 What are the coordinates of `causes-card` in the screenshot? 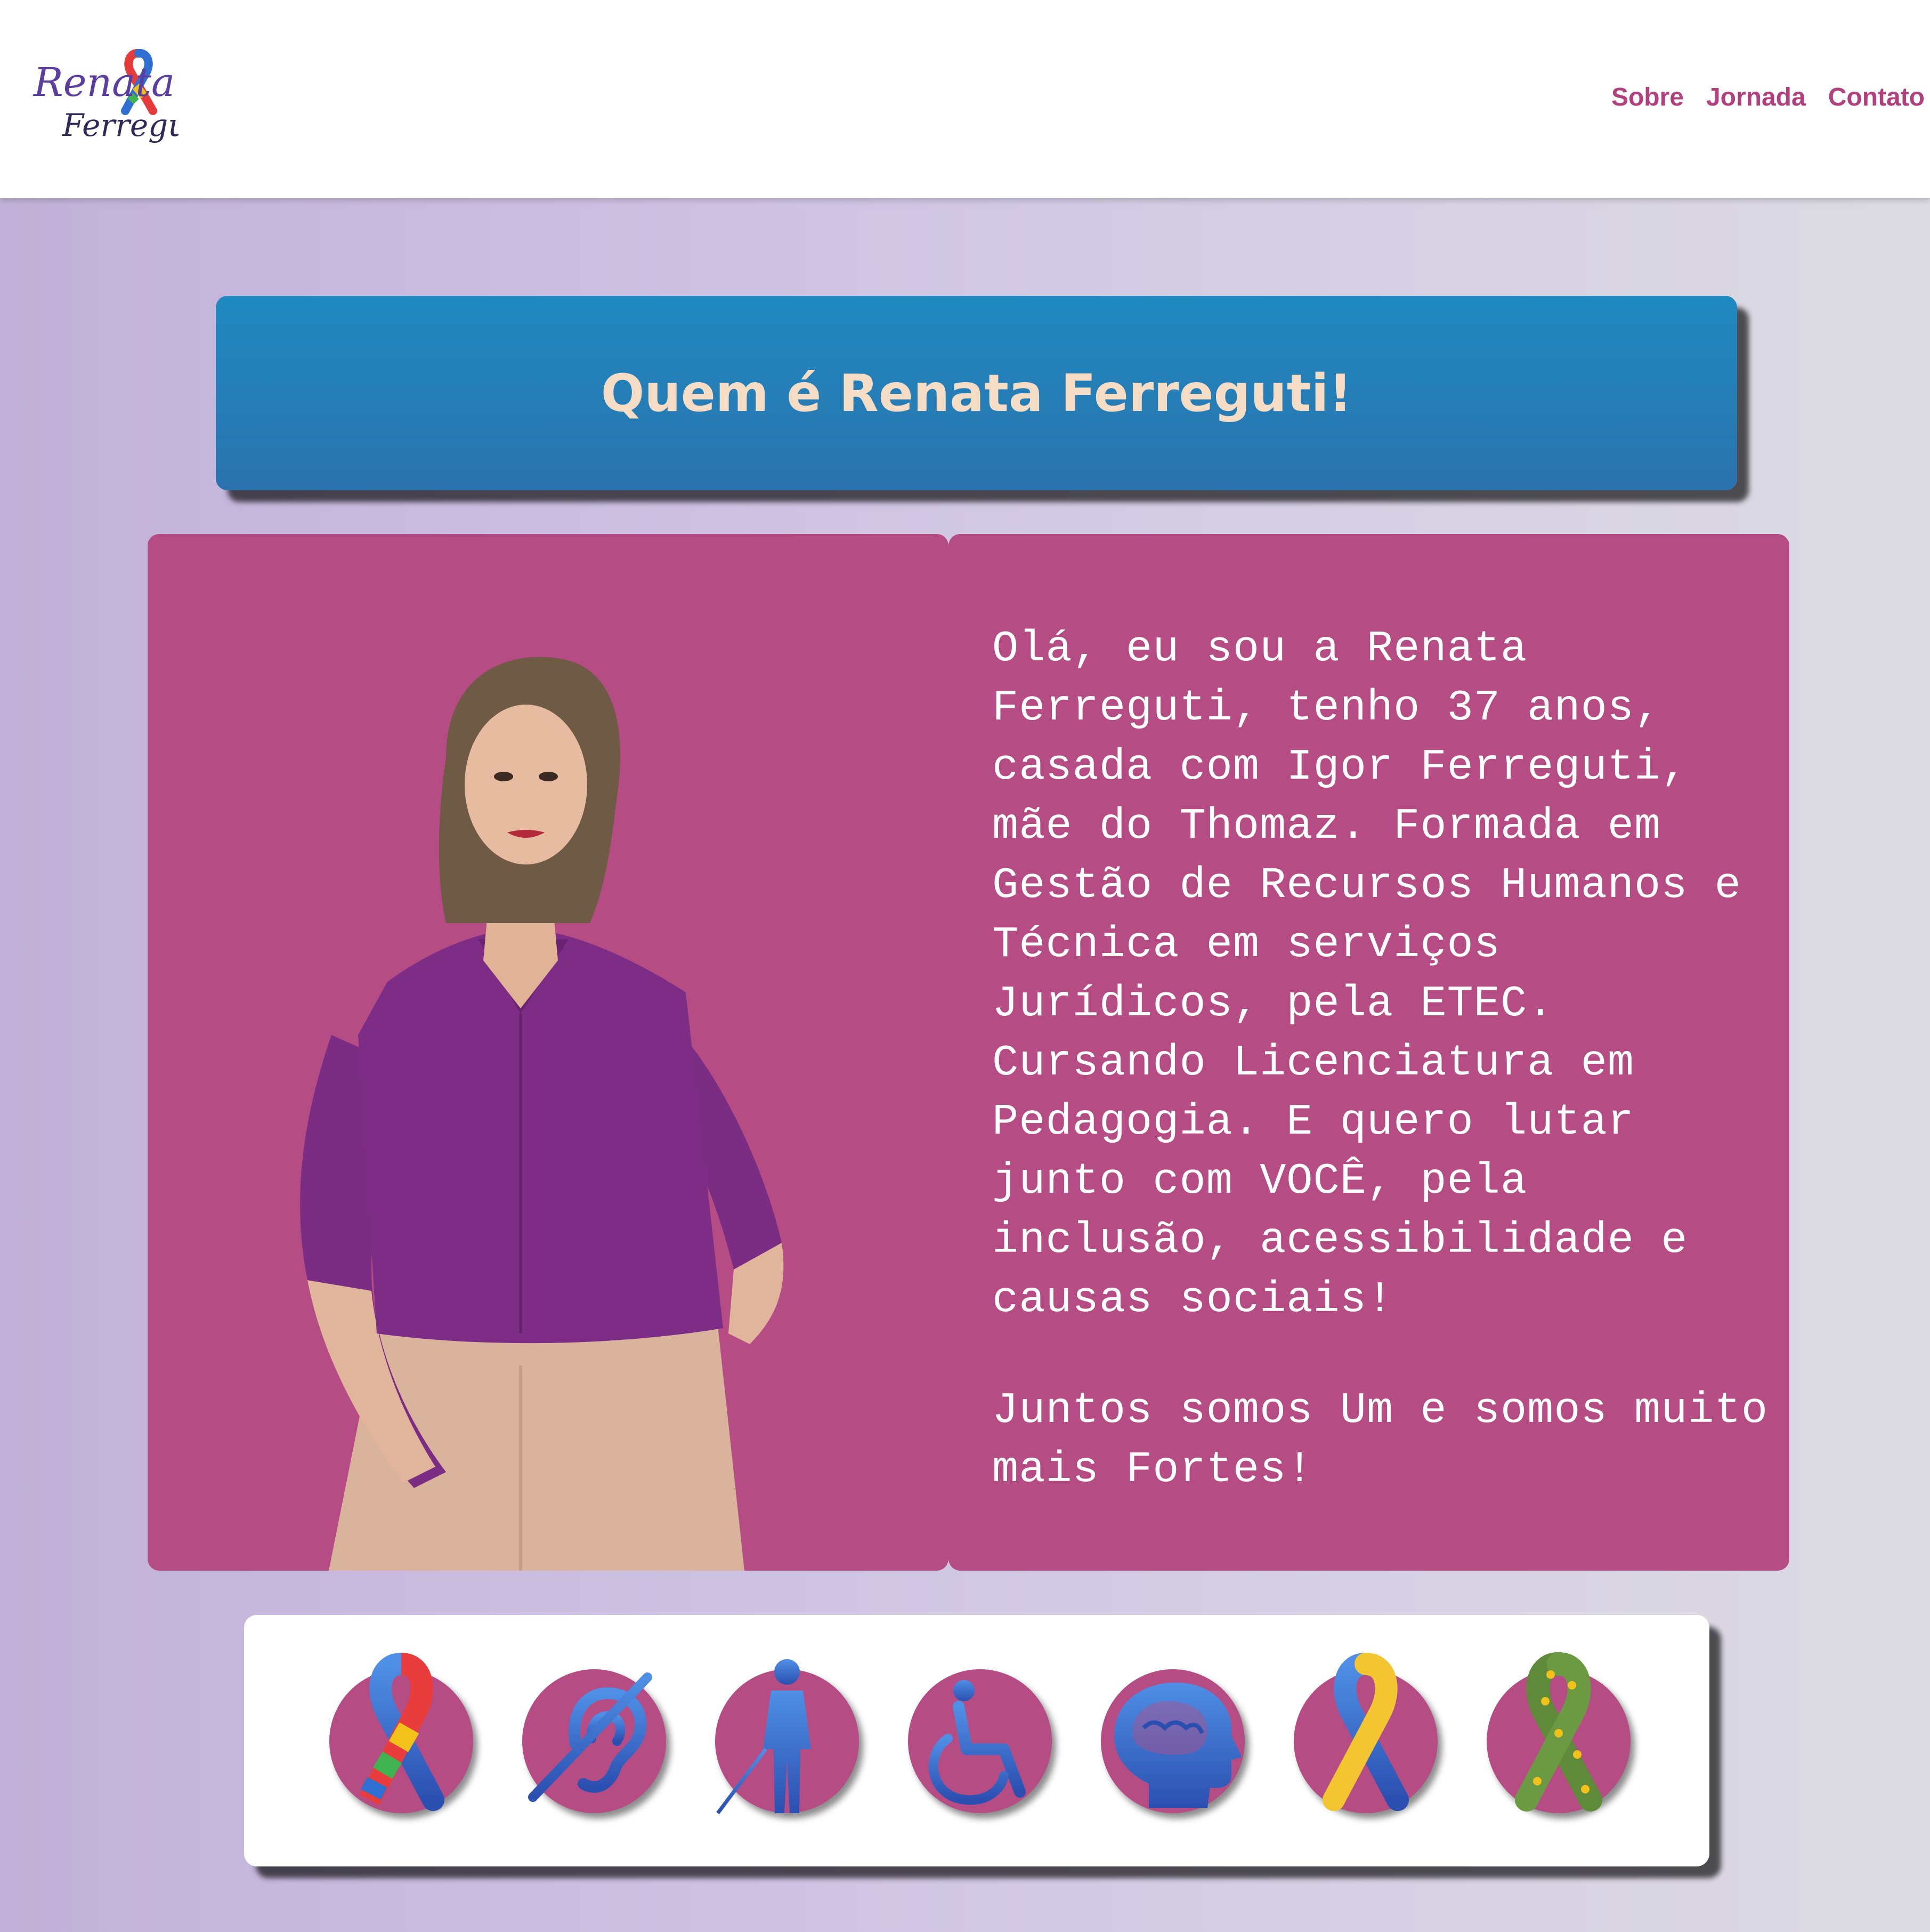 It's located at (976, 1740).